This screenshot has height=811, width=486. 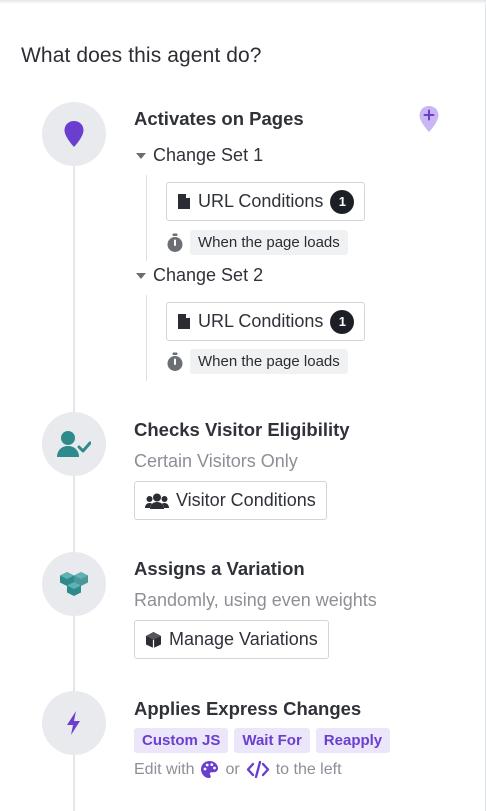 I want to click on lightning-icon, so click(x=73, y=723).